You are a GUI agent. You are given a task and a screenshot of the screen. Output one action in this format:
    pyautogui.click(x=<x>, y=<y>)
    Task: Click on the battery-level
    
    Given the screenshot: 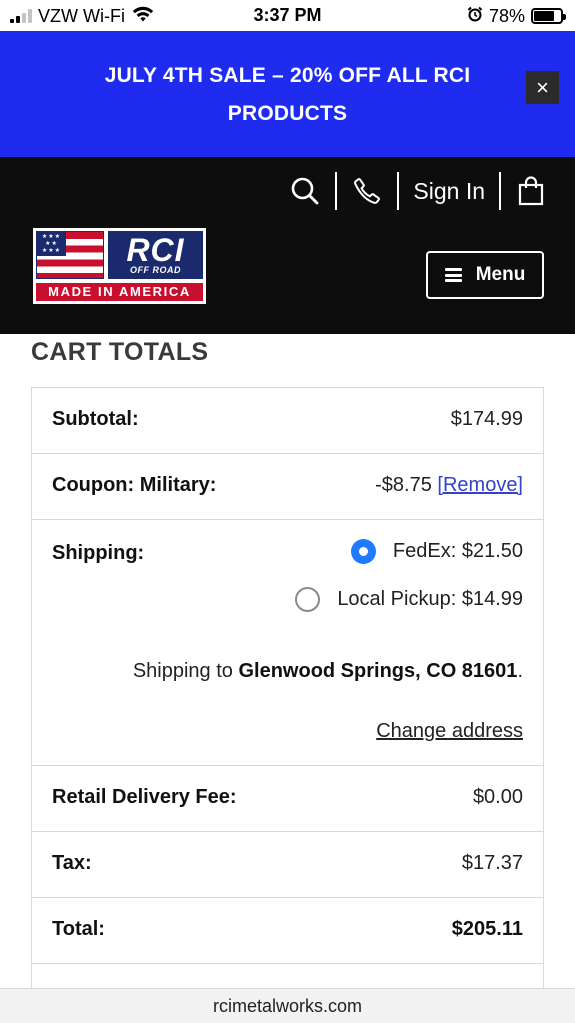 What is the action you would take?
    pyautogui.click(x=544, y=16)
    